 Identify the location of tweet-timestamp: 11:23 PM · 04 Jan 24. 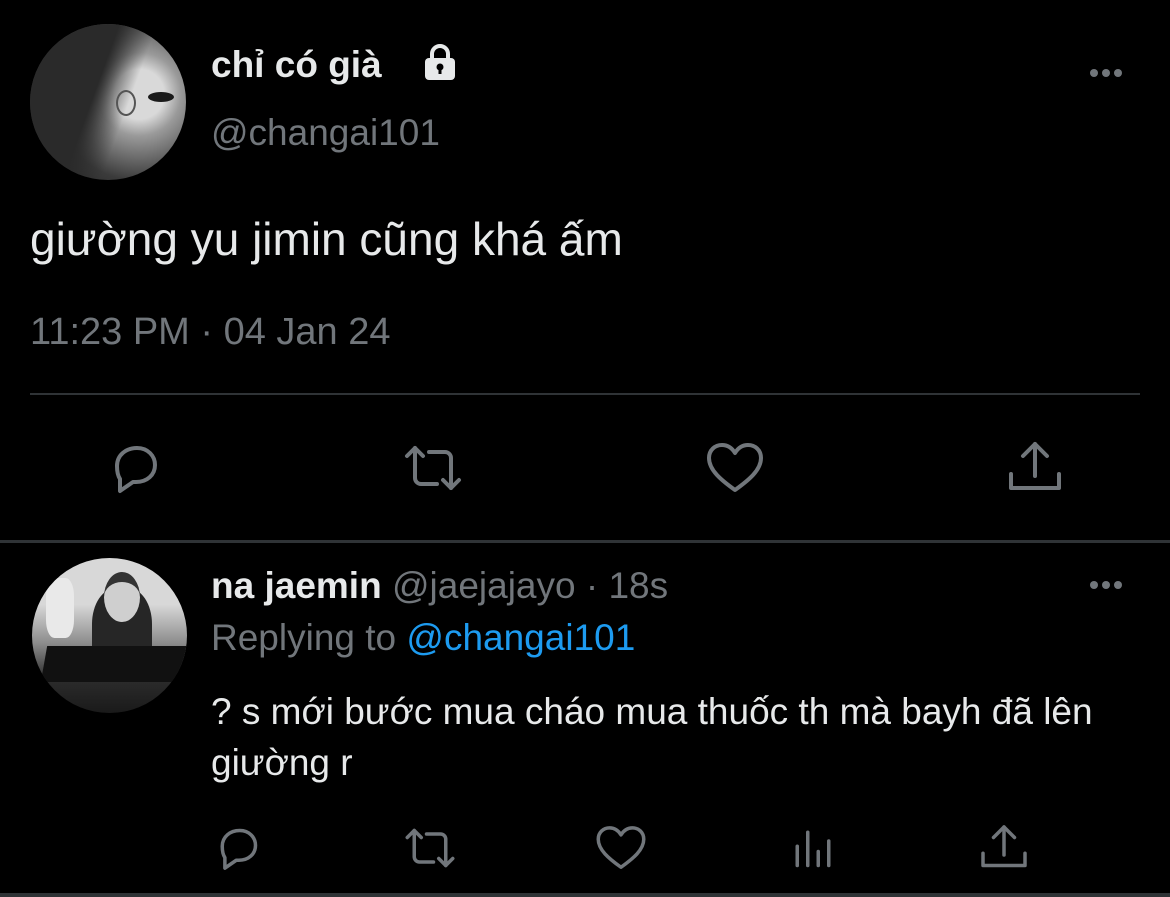
(210, 332).